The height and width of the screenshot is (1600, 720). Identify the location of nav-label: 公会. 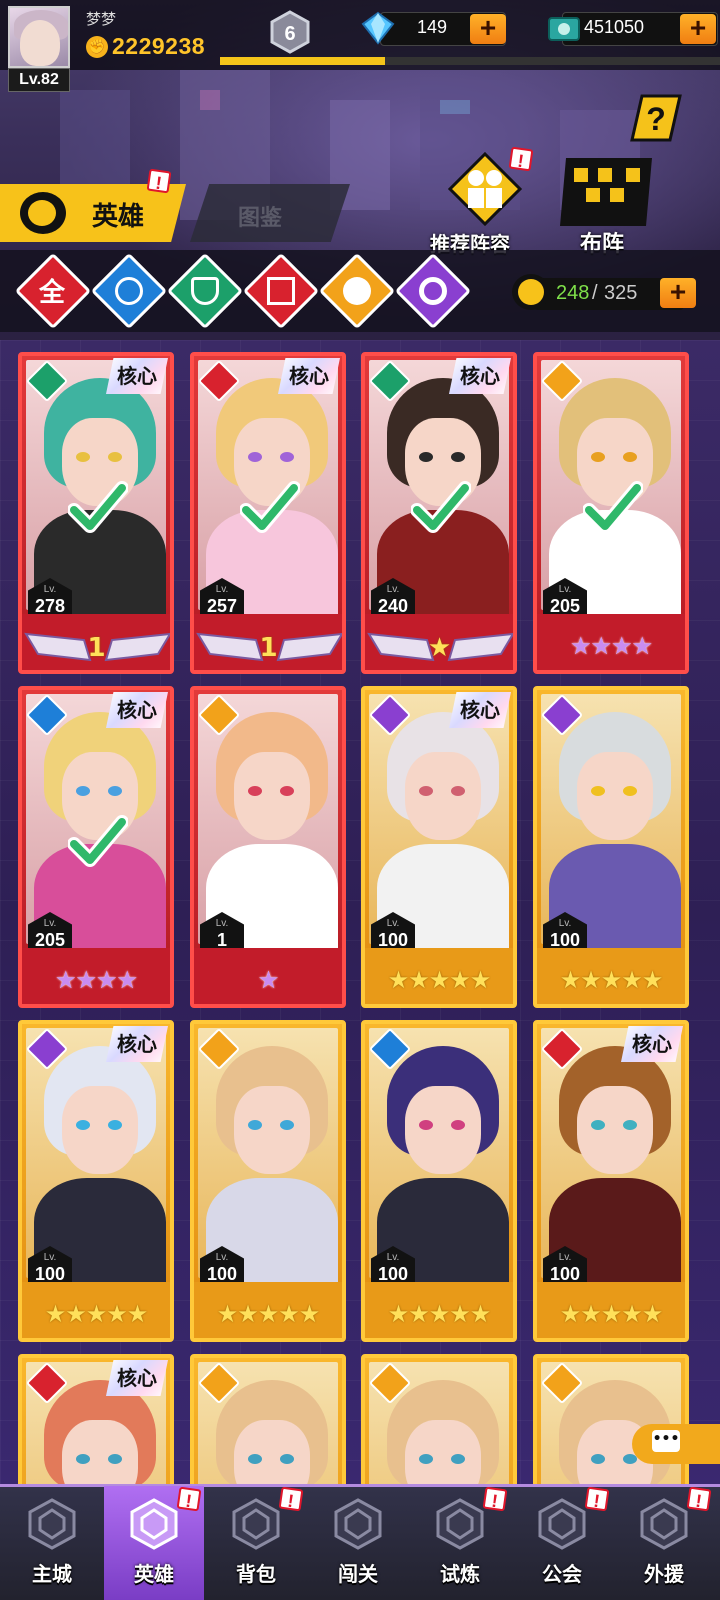
(562, 1574).